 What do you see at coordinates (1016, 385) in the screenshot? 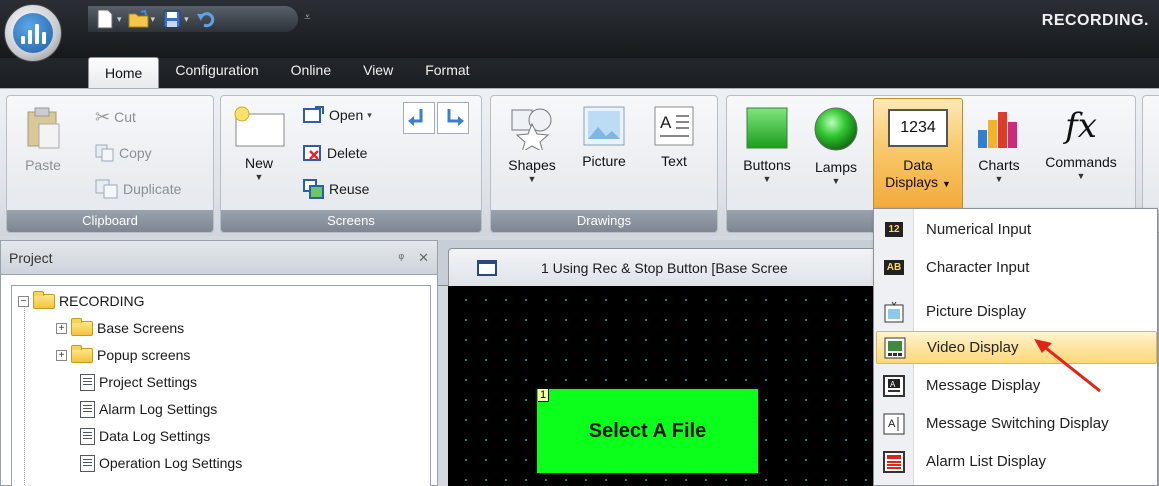
I see `menu-item-message-display: A Message Display` at bounding box center [1016, 385].